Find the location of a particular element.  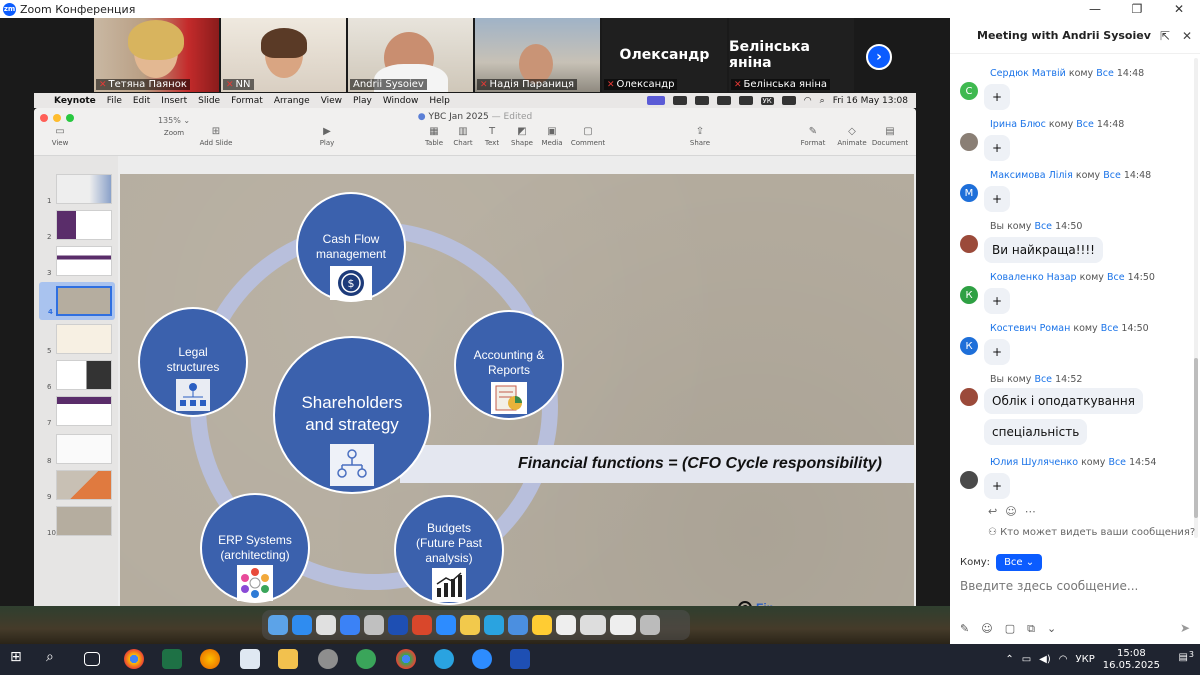

close-icon: ✕ is located at coordinates (1187, 36).